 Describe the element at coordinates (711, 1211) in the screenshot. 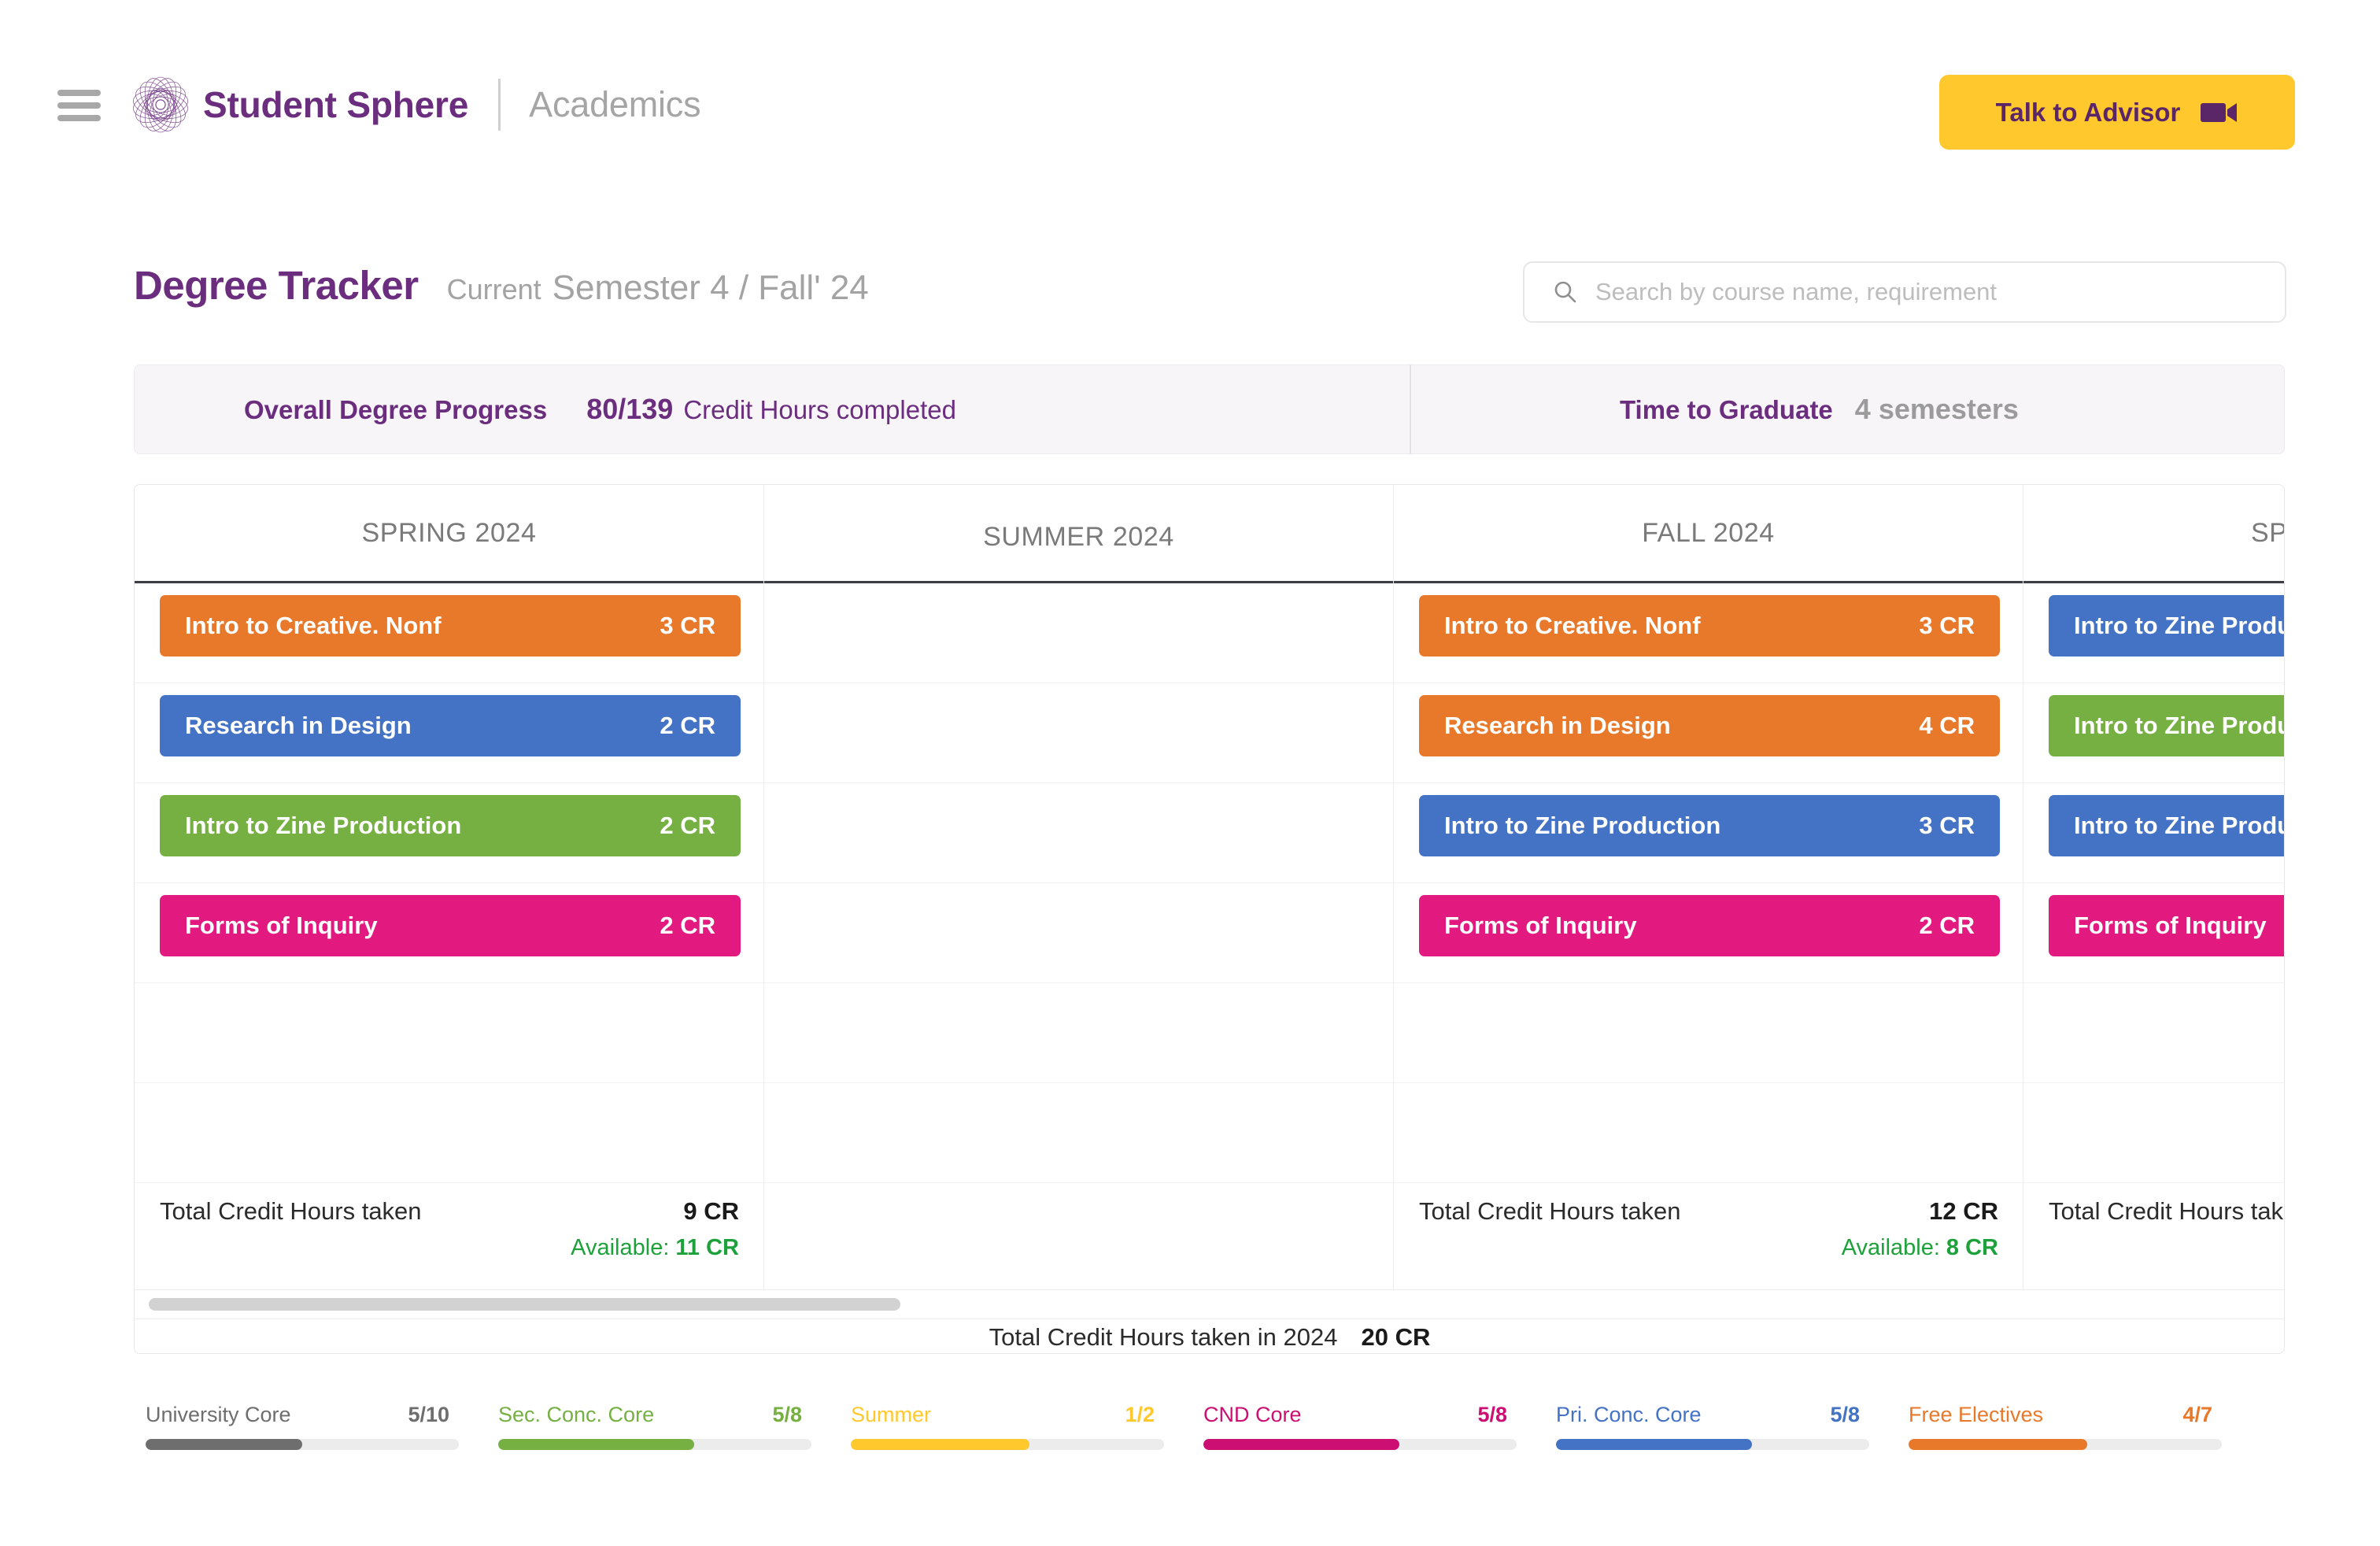

I see `column-total-value: 9 CR` at that location.